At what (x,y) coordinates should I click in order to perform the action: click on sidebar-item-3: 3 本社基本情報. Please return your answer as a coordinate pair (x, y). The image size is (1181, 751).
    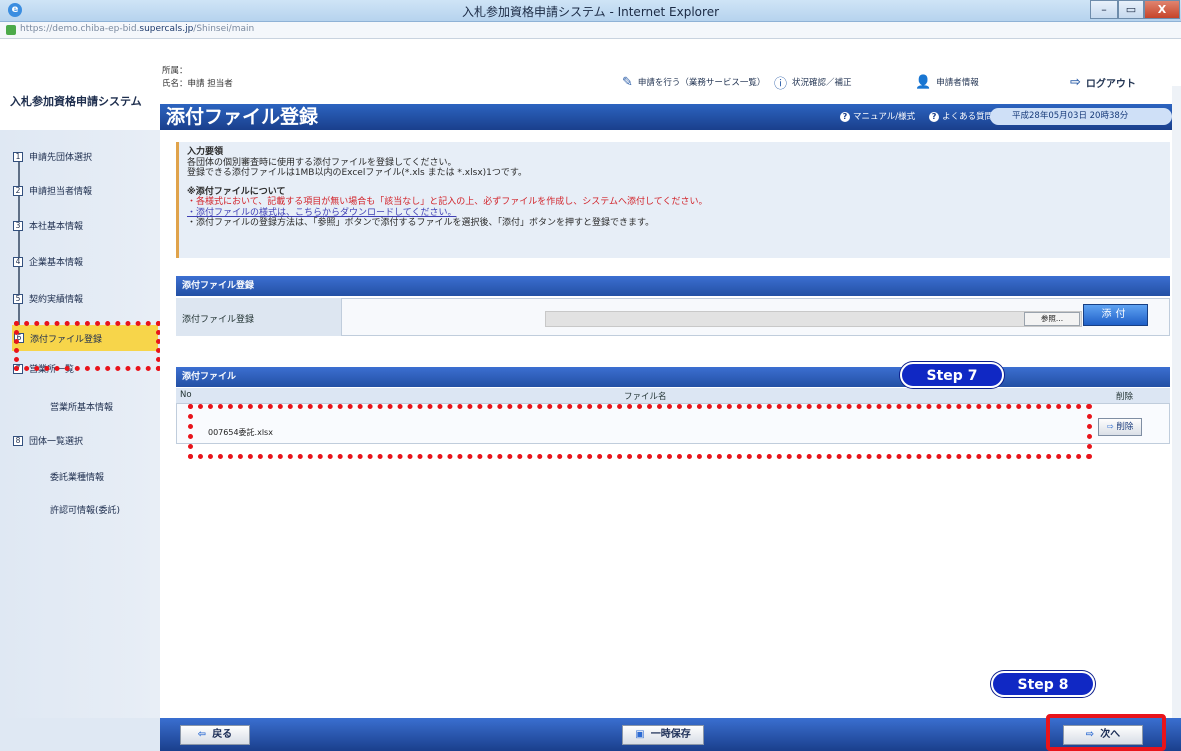
    Looking at the image, I should click on (48, 225).